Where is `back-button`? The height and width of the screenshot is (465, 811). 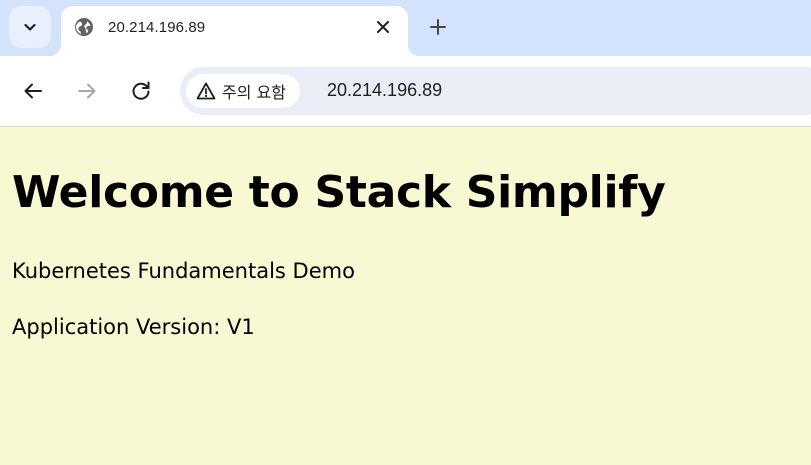 back-button is located at coordinates (33, 91).